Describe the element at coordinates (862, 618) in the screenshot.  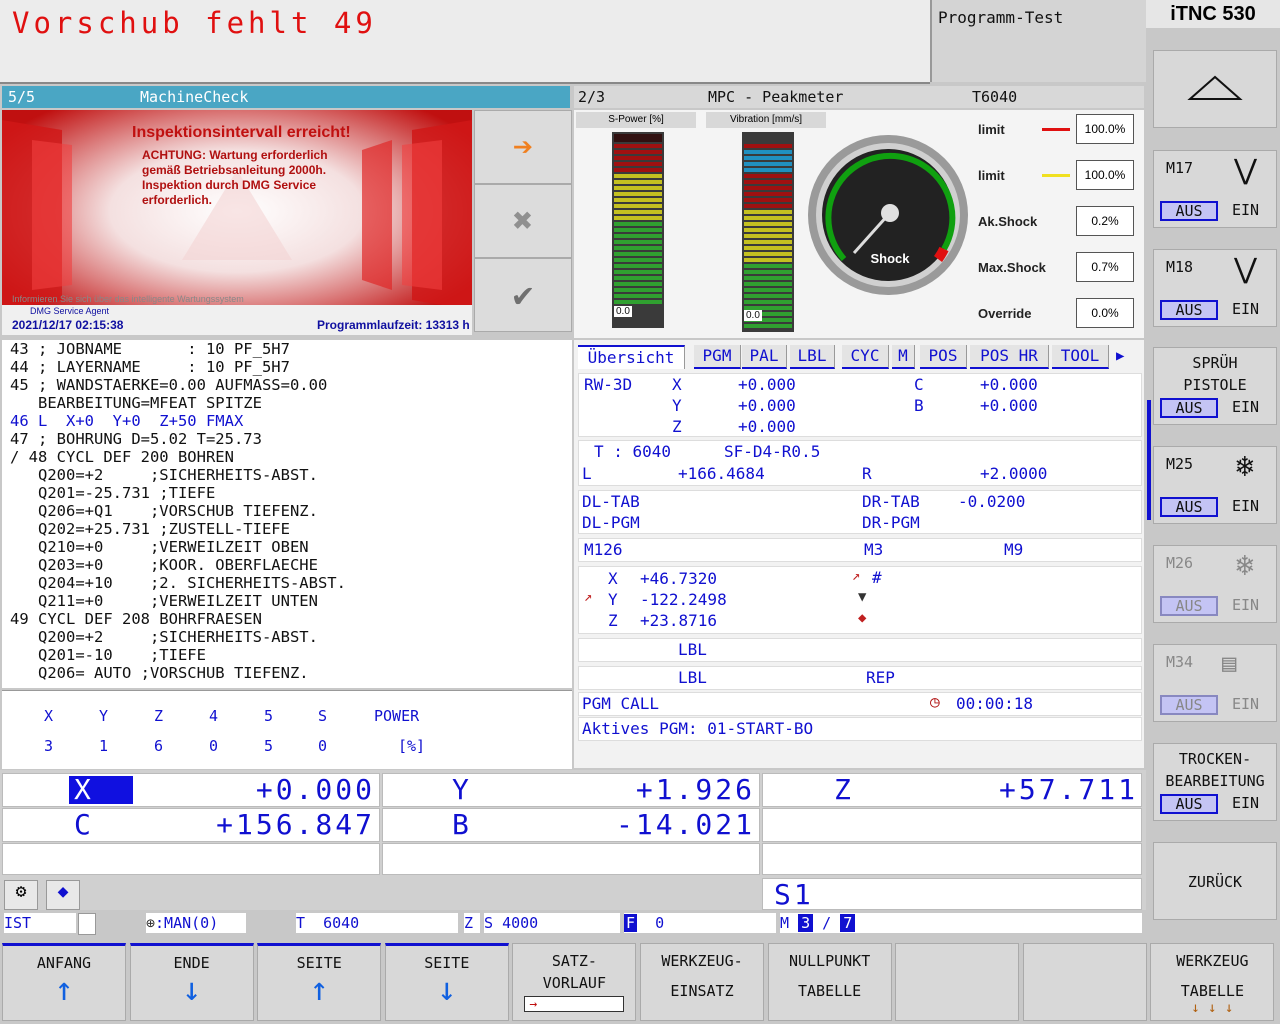
I see `tilt-icon: ◆` at that location.